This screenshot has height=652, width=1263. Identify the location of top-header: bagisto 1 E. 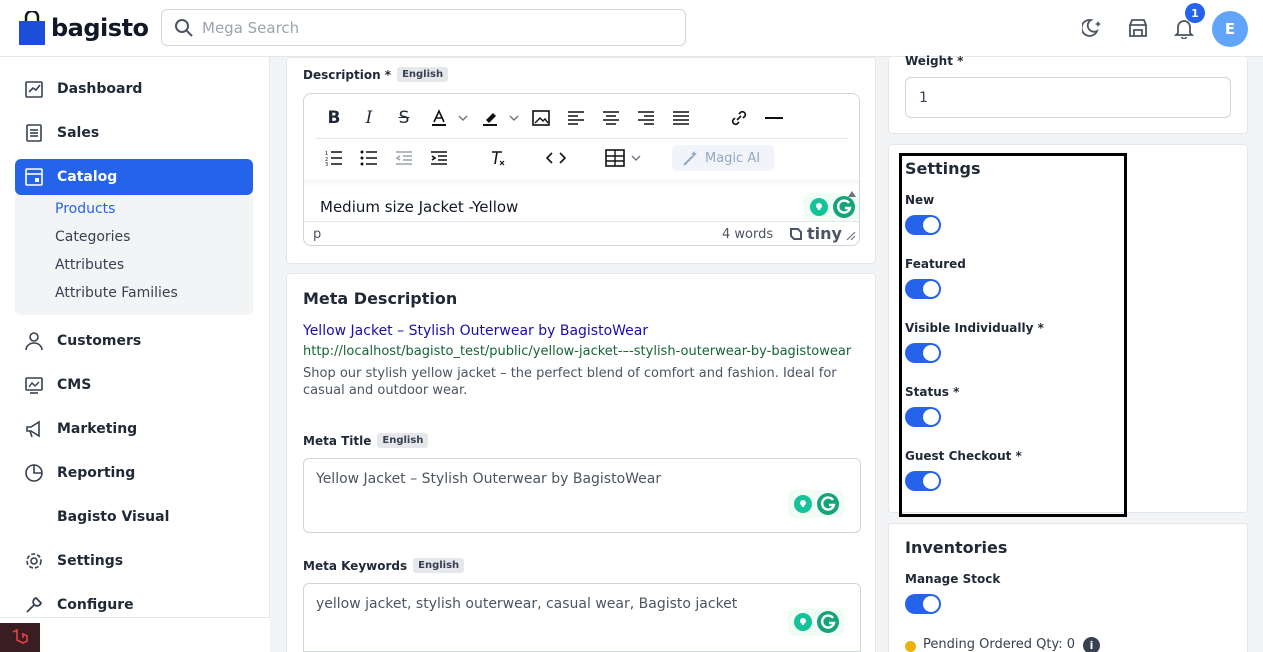
(631, 28).